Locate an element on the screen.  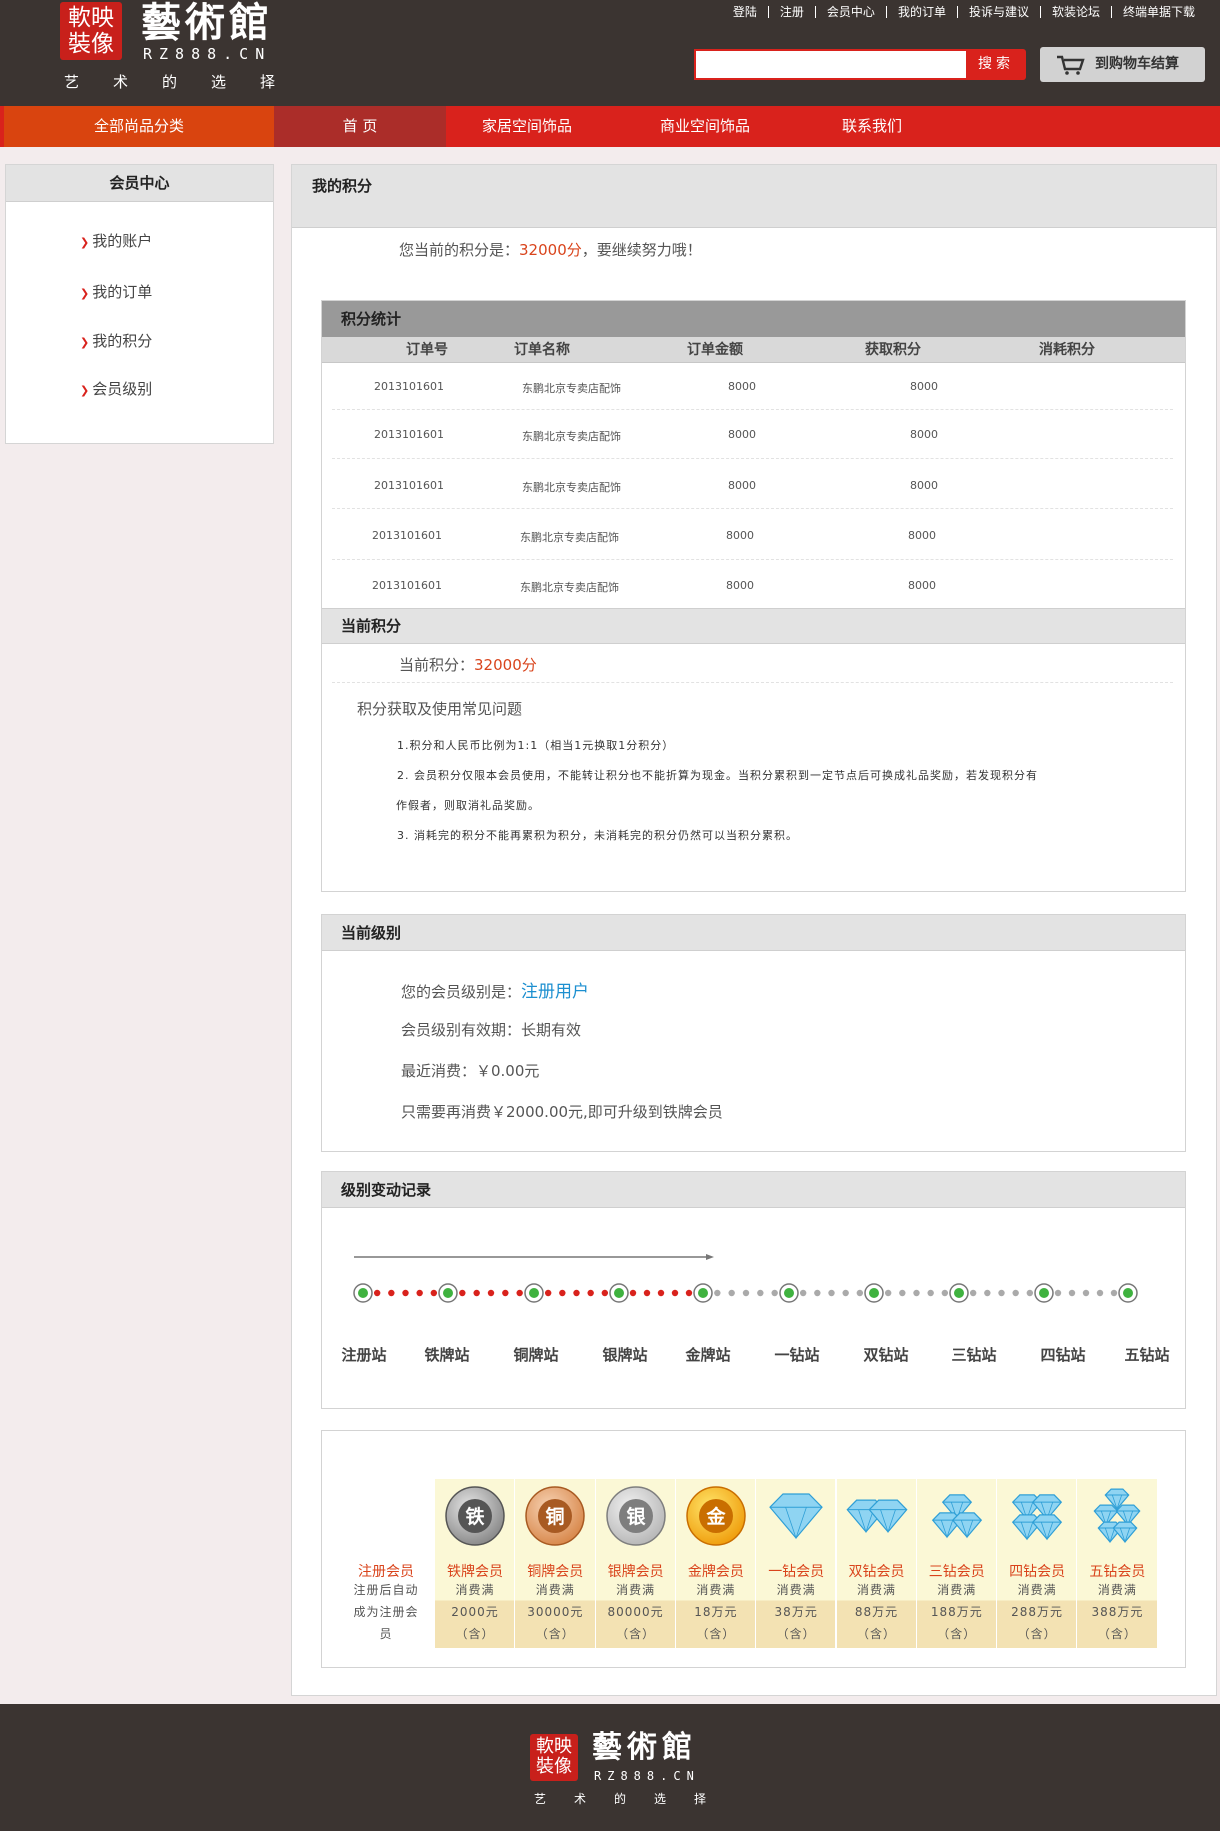
arrow-icon: ❯ is located at coordinates (85, 390).